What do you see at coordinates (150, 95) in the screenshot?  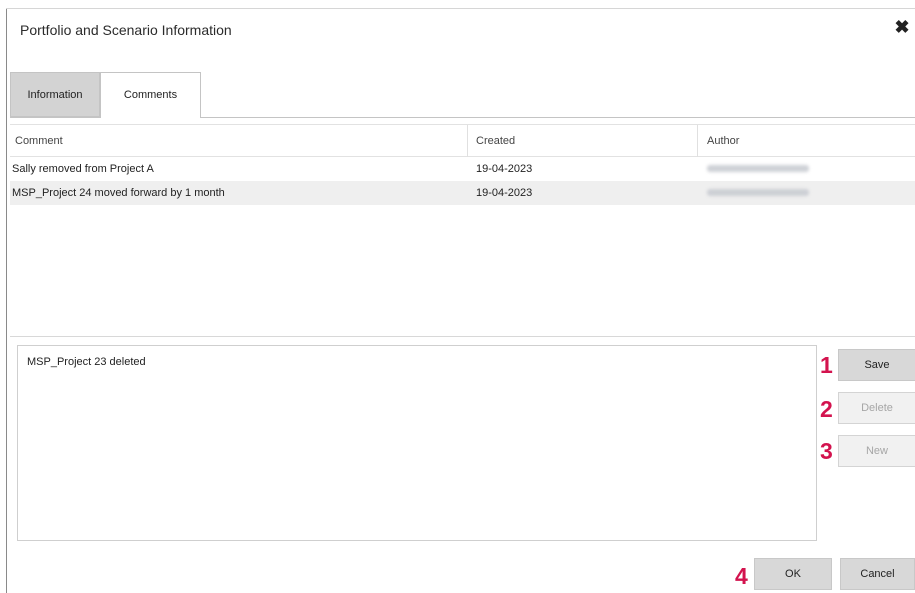 I see `tab-comments: Comments` at bounding box center [150, 95].